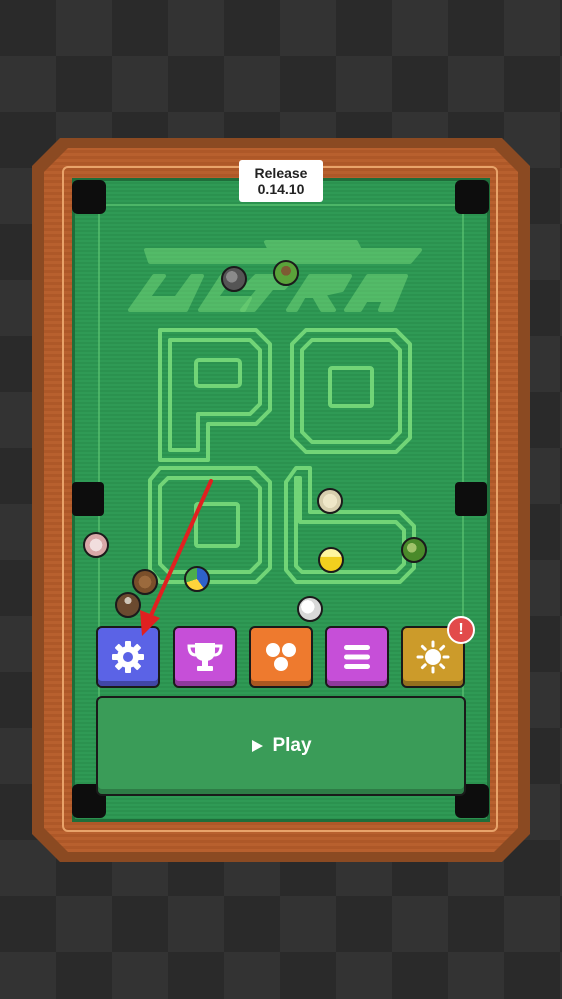 The width and height of the screenshot is (562, 999). Describe the element at coordinates (310, 609) in the screenshot. I see `cue-ball` at that location.